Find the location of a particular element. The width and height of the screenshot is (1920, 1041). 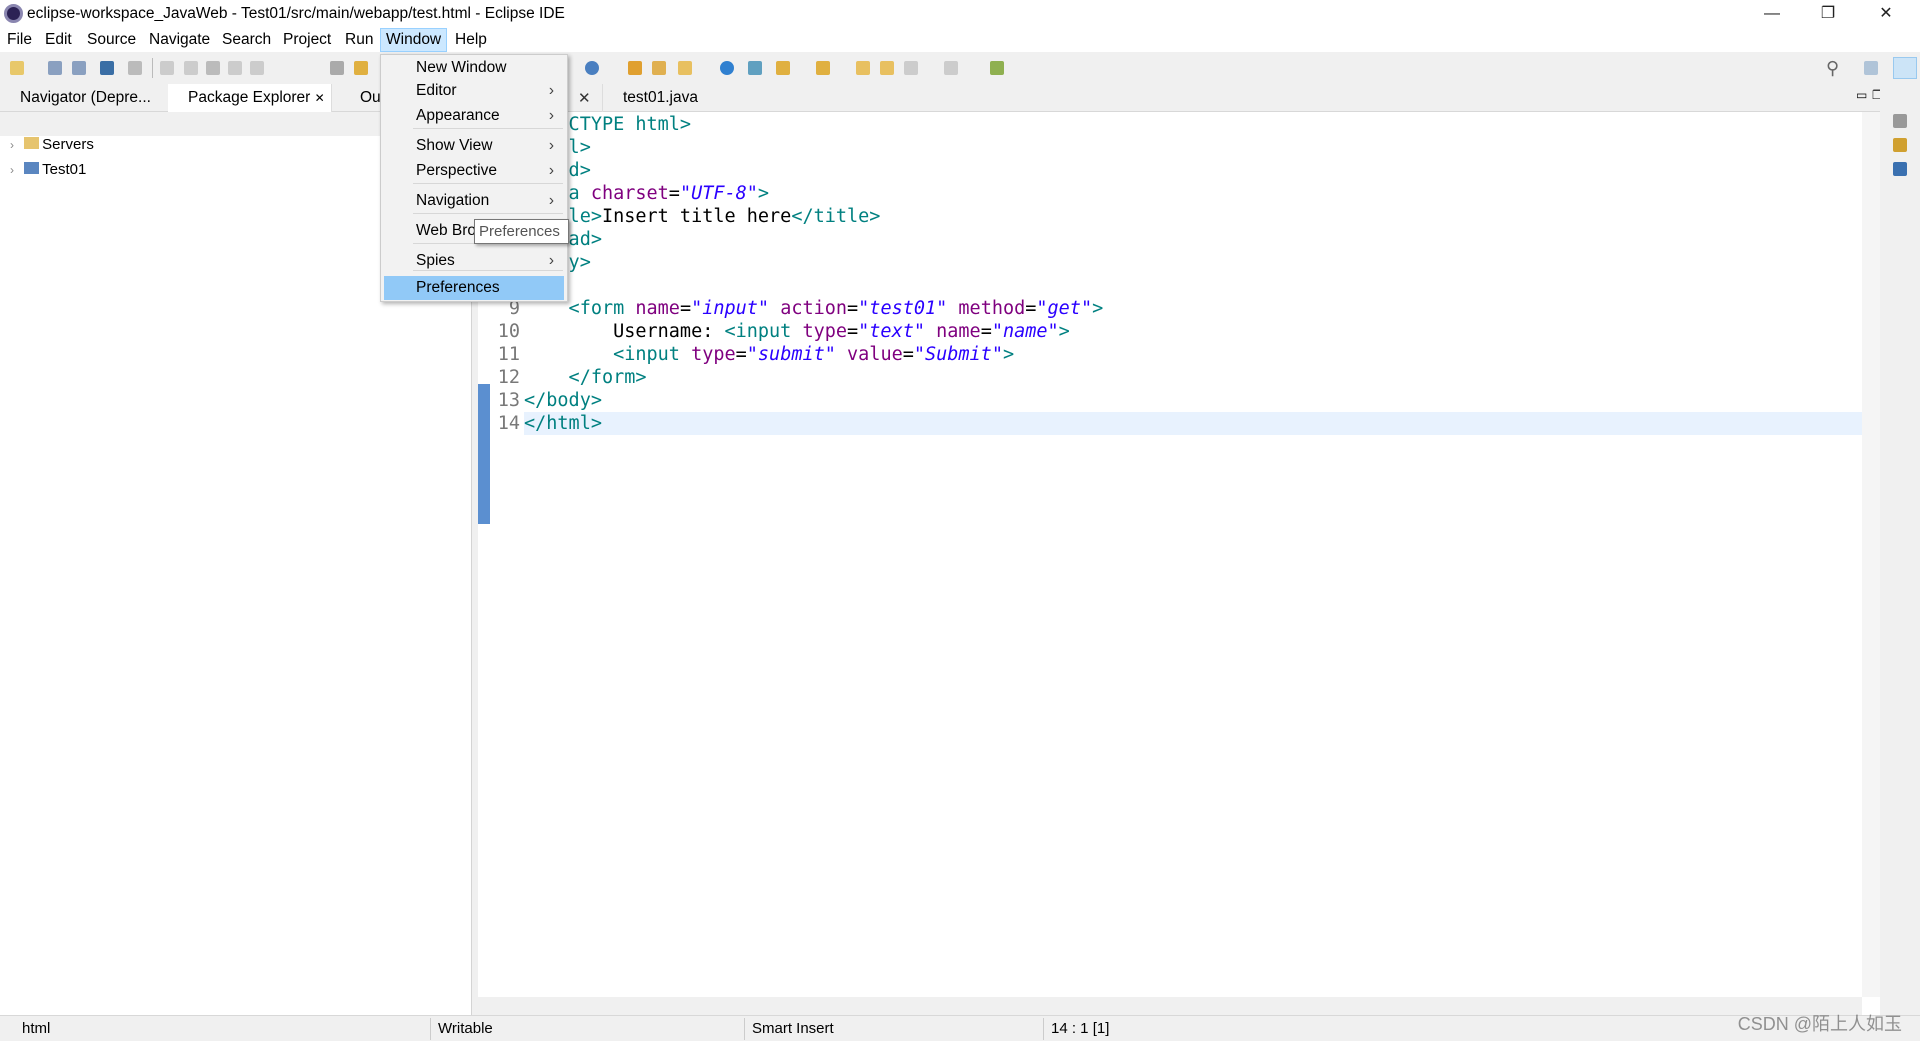

tab-test01-java: test01.java is located at coordinates (667, 98).